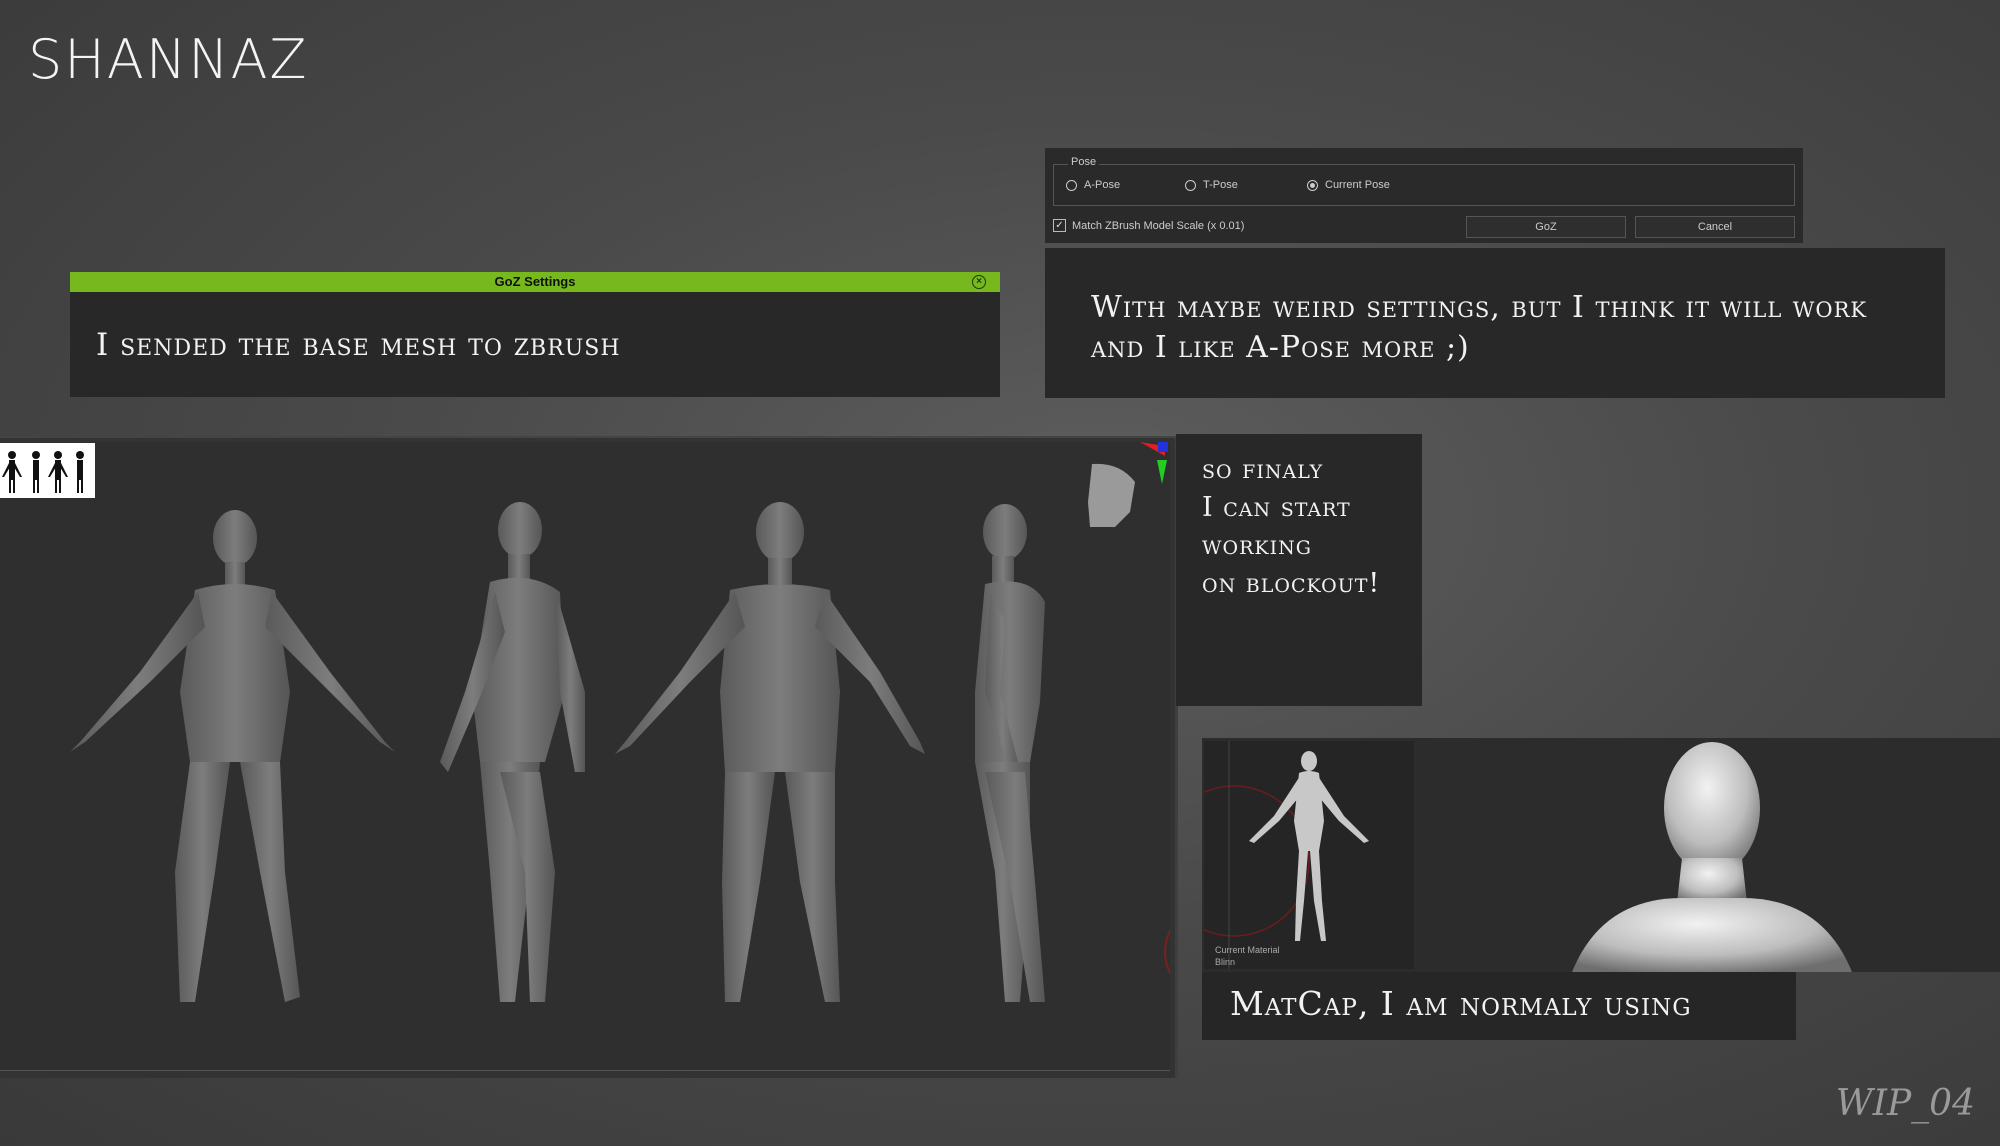 The image size is (2000, 1146). Describe the element at coordinates (1059, 225) in the screenshot. I see `checkbox-icon: ✓` at that location.